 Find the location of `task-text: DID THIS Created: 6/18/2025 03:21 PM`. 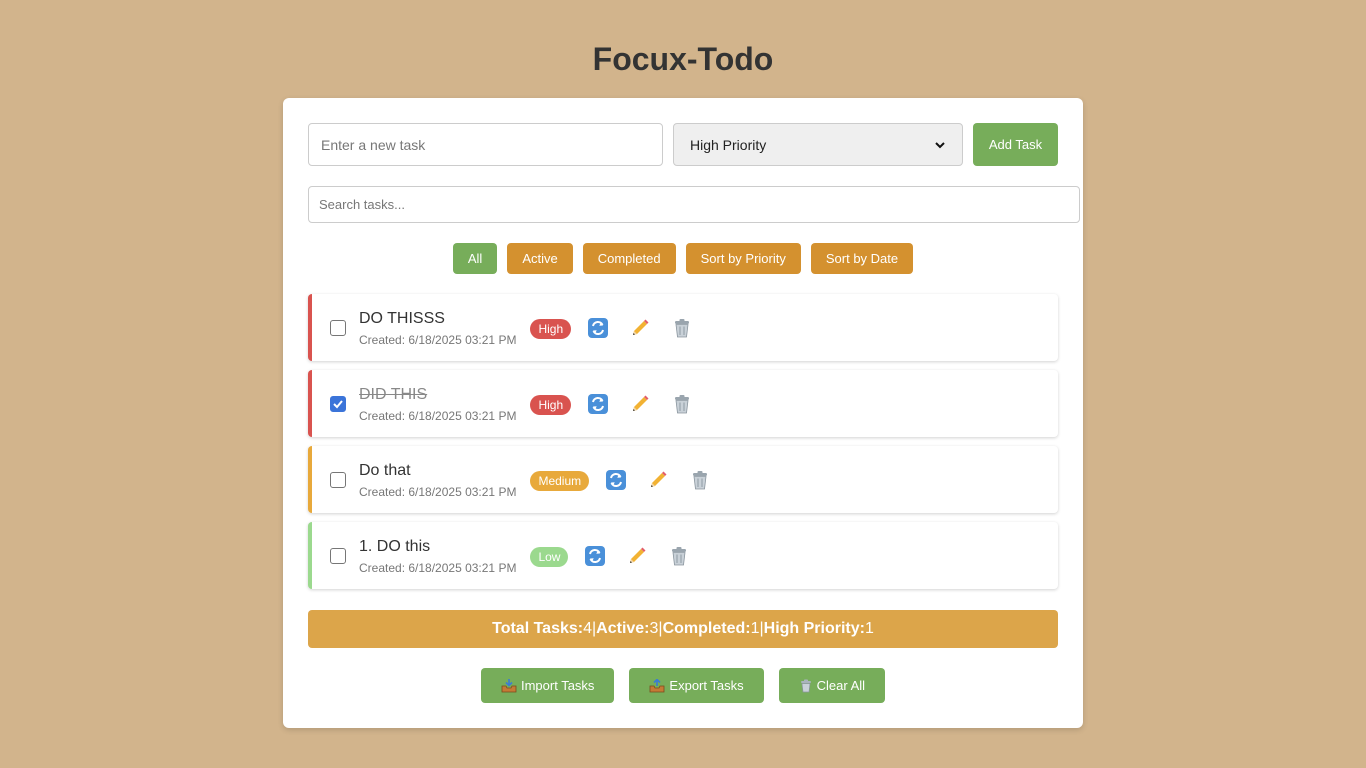

task-text: DID THIS Created: 6/18/2025 03:21 PM is located at coordinates (437, 404).